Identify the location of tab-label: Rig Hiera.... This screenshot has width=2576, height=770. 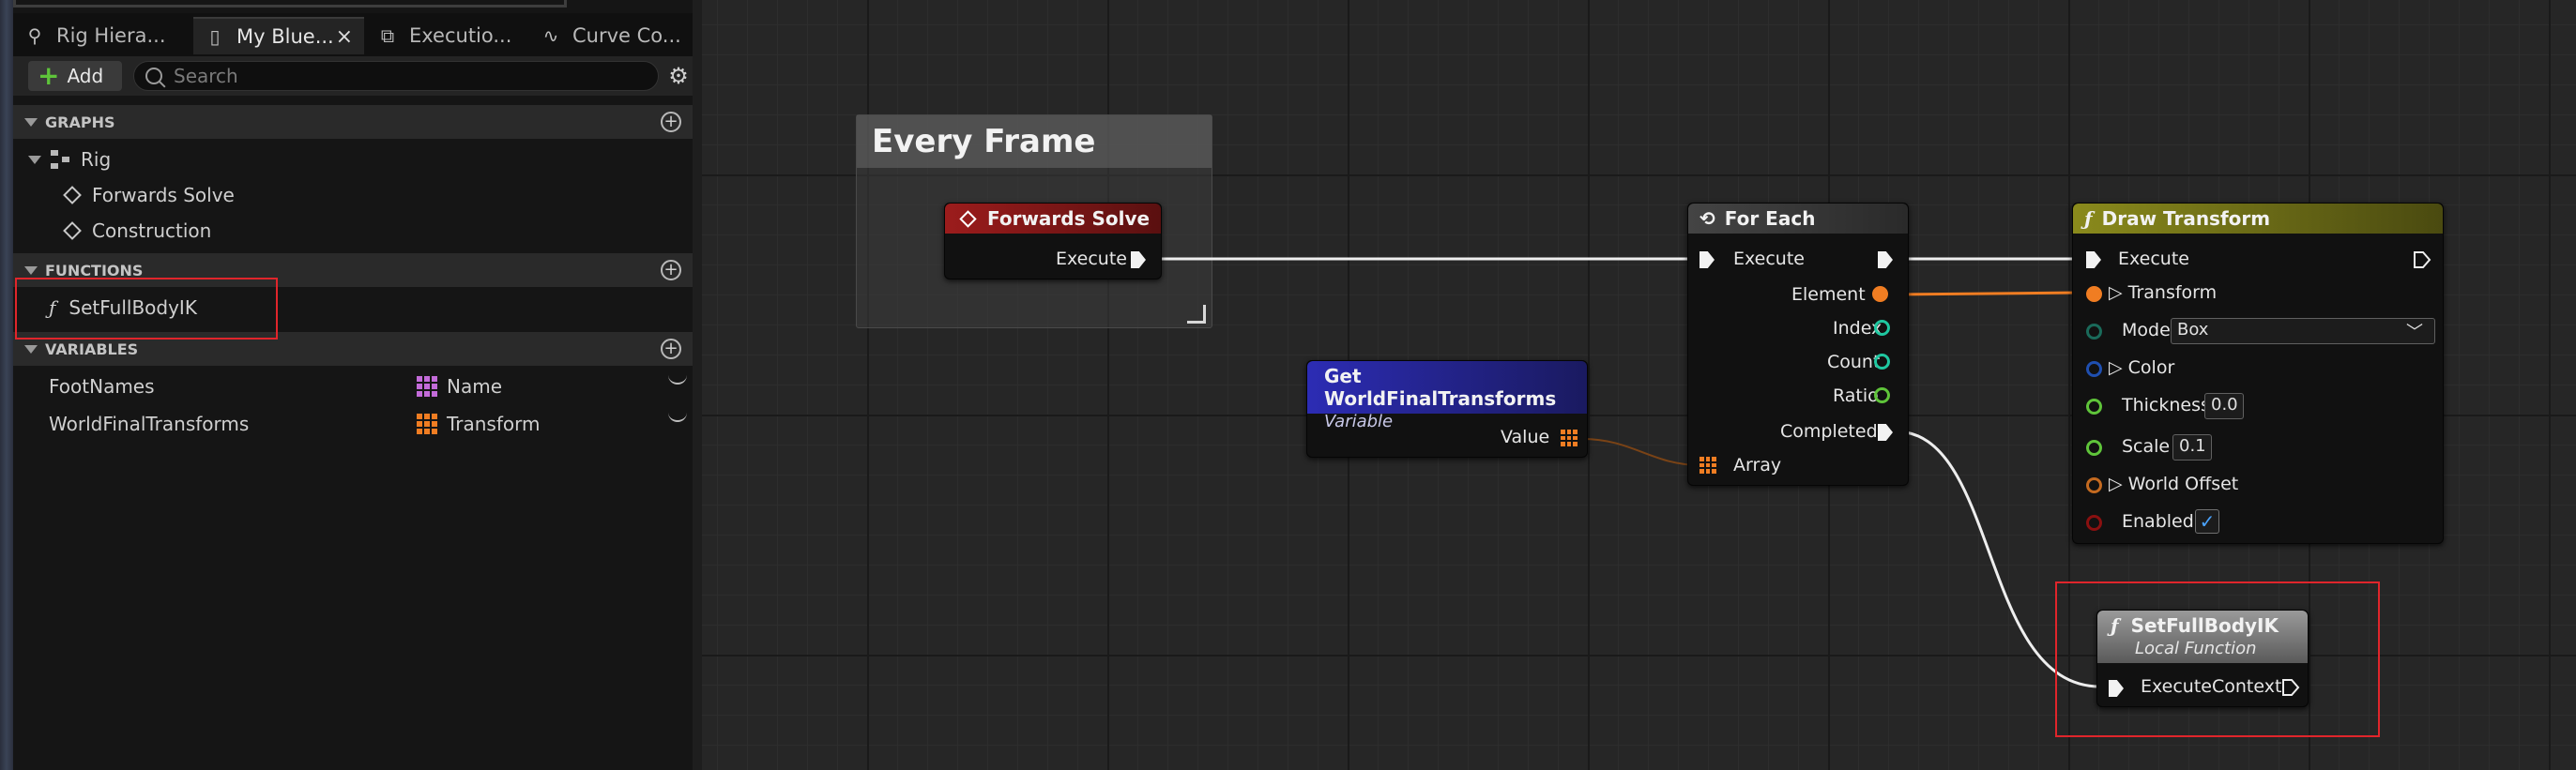
(111, 35).